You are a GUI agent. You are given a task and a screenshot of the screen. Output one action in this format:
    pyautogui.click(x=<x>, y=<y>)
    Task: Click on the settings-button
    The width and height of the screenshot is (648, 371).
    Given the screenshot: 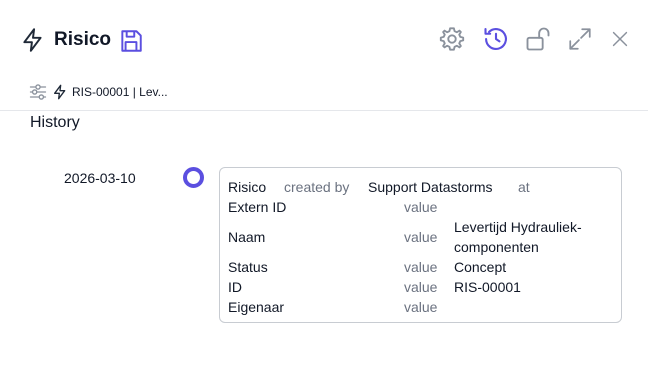 What is the action you would take?
    pyautogui.click(x=452, y=39)
    